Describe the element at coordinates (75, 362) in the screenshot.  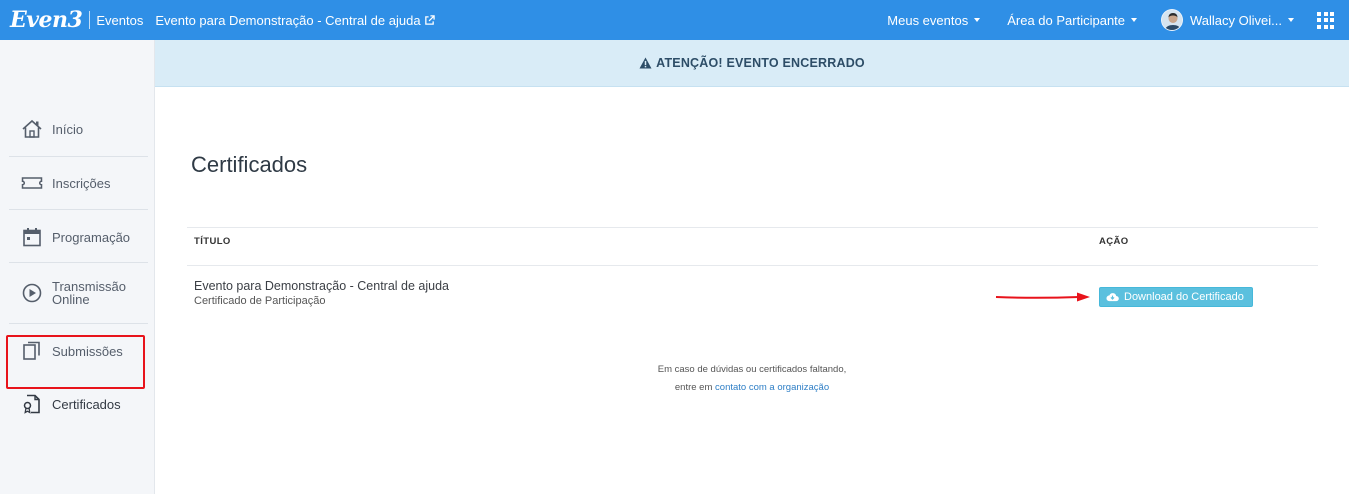
I see `annotation-highlight-box` at that location.